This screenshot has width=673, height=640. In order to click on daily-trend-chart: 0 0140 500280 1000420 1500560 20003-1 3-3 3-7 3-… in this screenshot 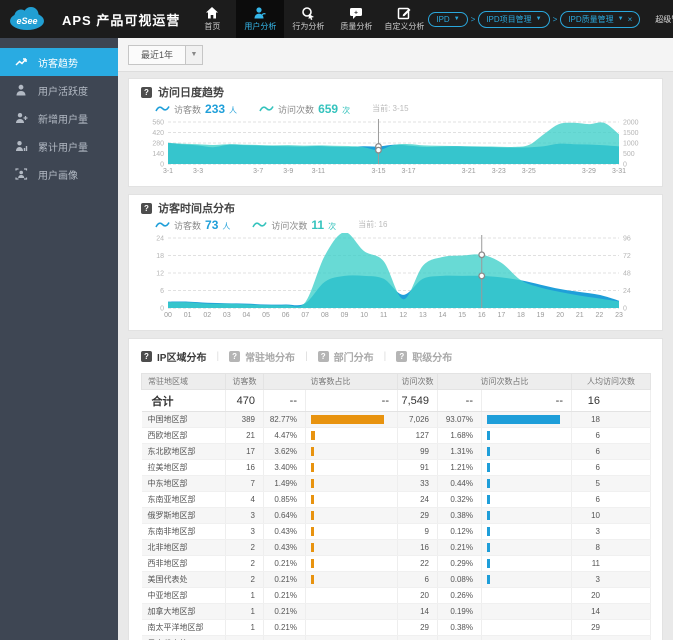, I will do `click(395, 147)`.